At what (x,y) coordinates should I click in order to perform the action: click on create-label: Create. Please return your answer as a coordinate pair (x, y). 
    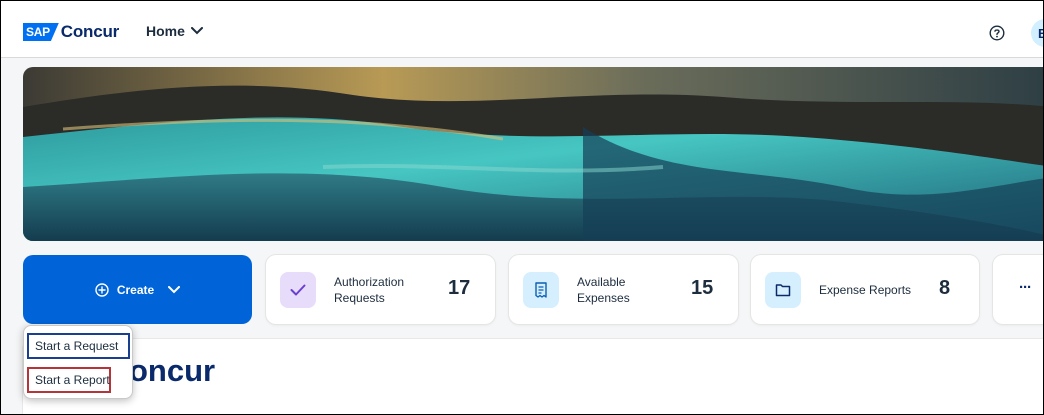
    Looking at the image, I should click on (135, 289).